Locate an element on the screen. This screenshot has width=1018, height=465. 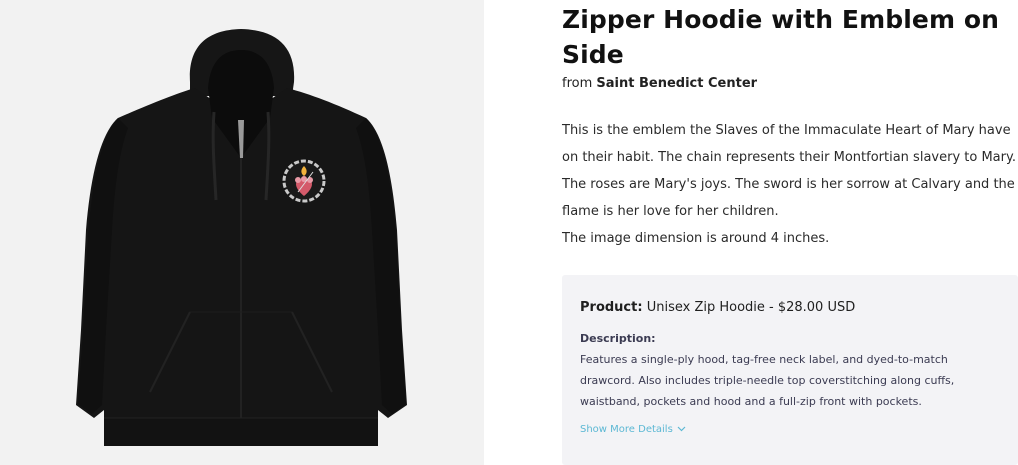
show-more-details-link: Show More Details is located at coordinates (633, 429).